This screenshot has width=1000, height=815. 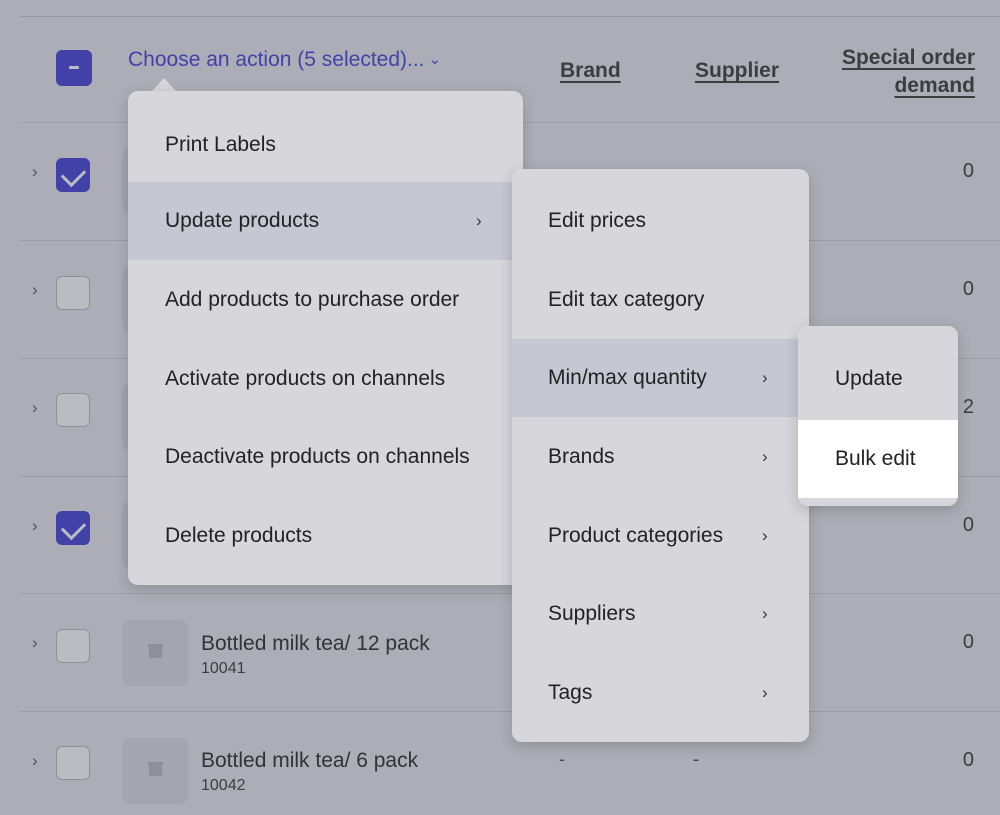 I want to click on menu-item-deactivate-on-channels: Deactivate products on channels, so click(x=325, y=457).